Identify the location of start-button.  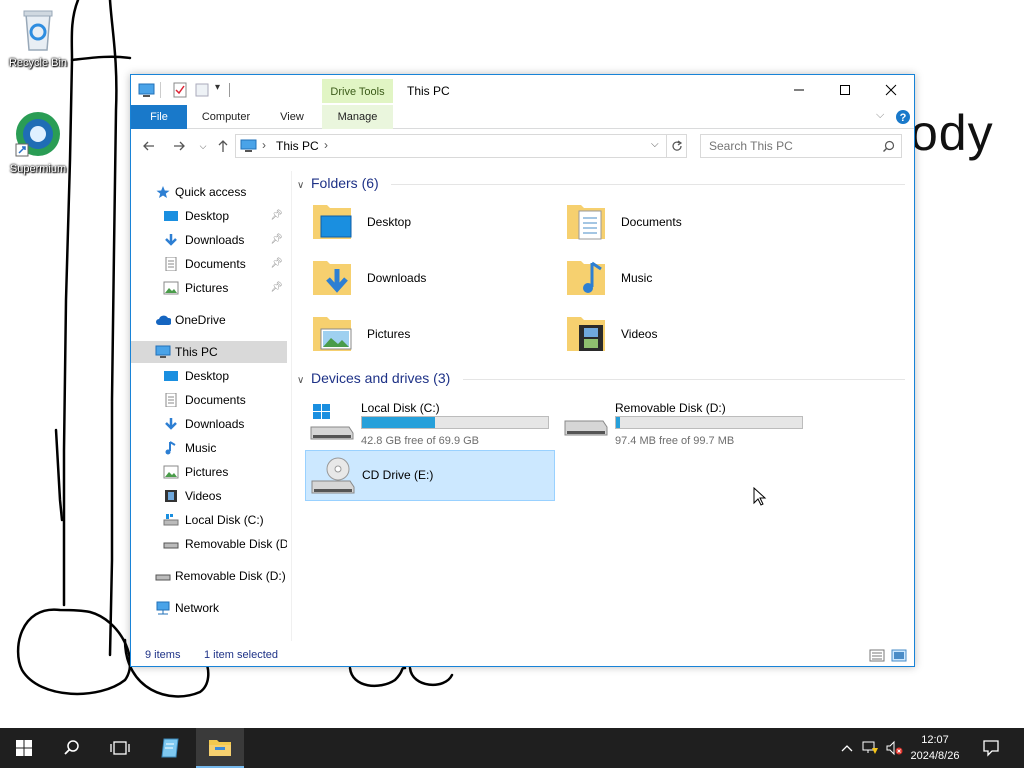
(24, 748).